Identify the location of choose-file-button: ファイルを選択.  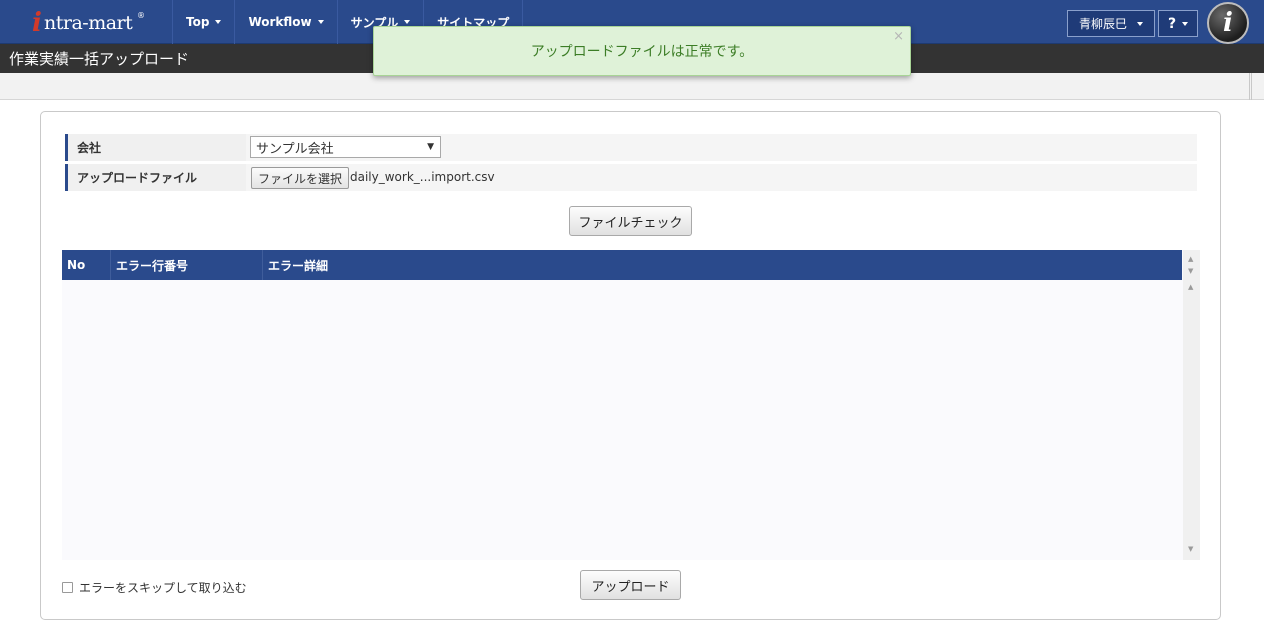
(300, 178).